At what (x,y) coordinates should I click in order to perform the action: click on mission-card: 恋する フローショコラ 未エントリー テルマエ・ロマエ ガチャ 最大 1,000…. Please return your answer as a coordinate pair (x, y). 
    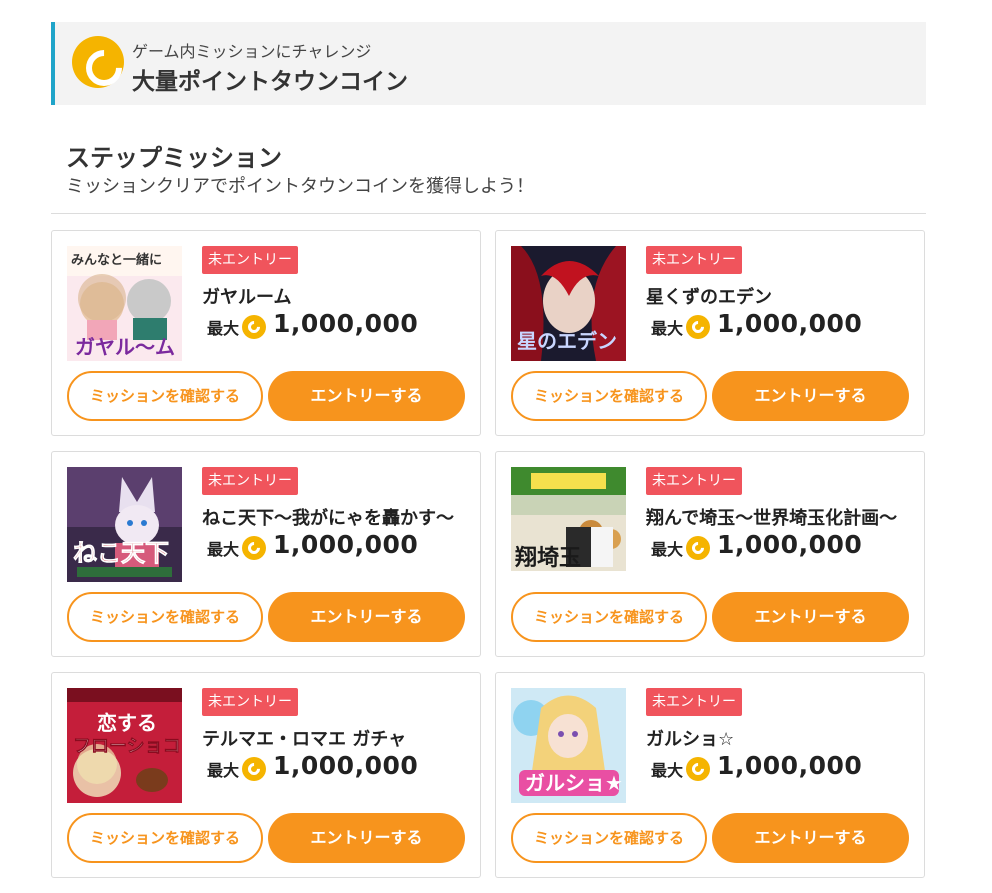
    Looking at the image, I should click on (266, 775).